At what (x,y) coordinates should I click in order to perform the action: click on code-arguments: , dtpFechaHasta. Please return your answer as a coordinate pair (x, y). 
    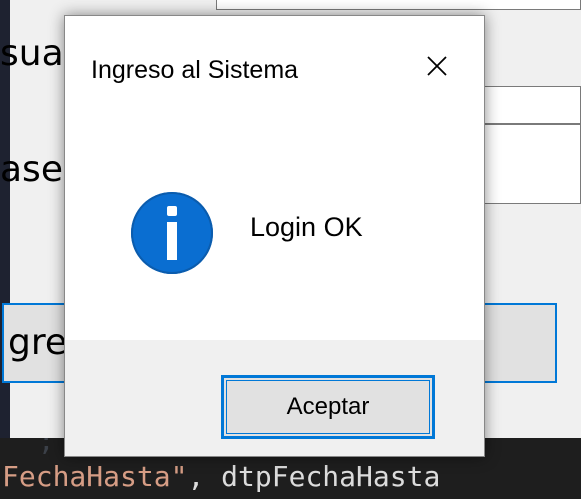
    Looking at the image, I should click on (314, 476).